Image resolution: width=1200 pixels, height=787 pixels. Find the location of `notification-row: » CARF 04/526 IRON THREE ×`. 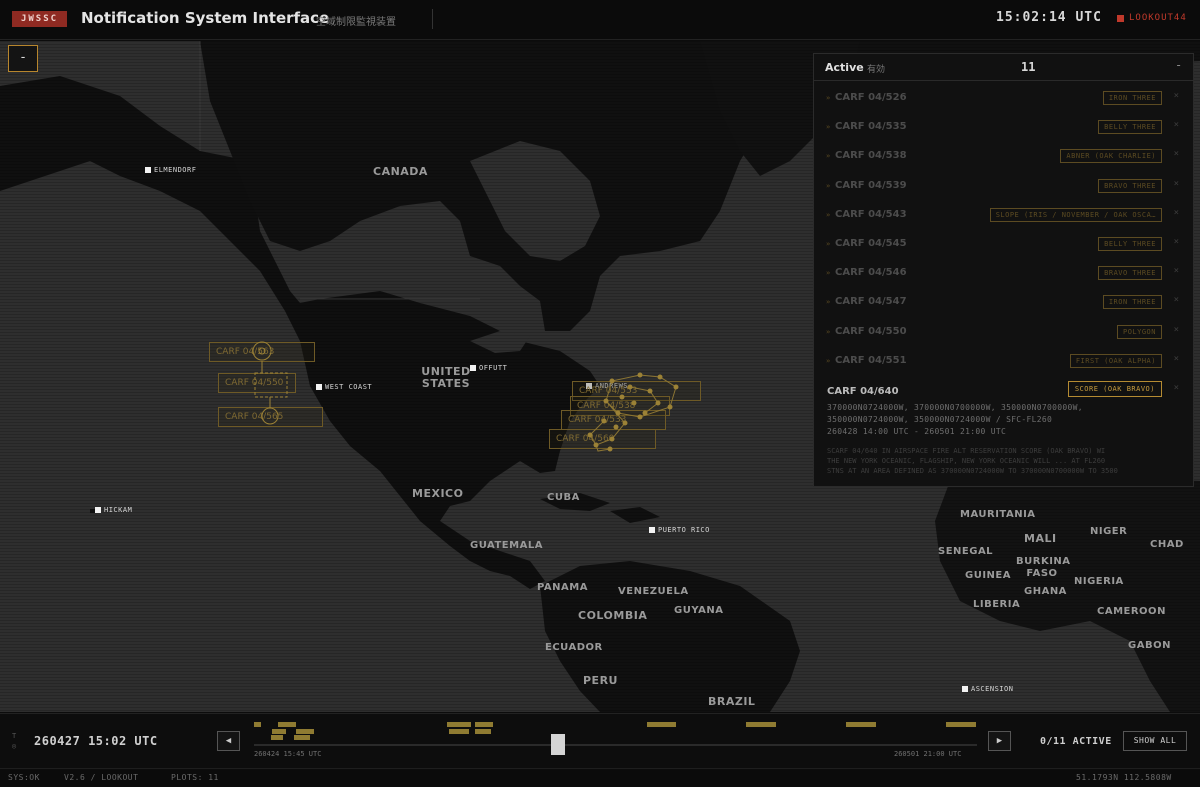

notification-row: » CARF 04/526 IRON THREE × is located at coordinates (1003, 99).